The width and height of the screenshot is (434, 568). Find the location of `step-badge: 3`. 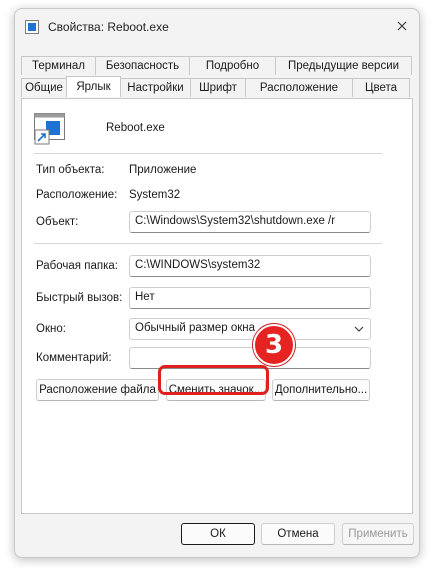

step-badge: 3 is located at coordinates (274, 345).